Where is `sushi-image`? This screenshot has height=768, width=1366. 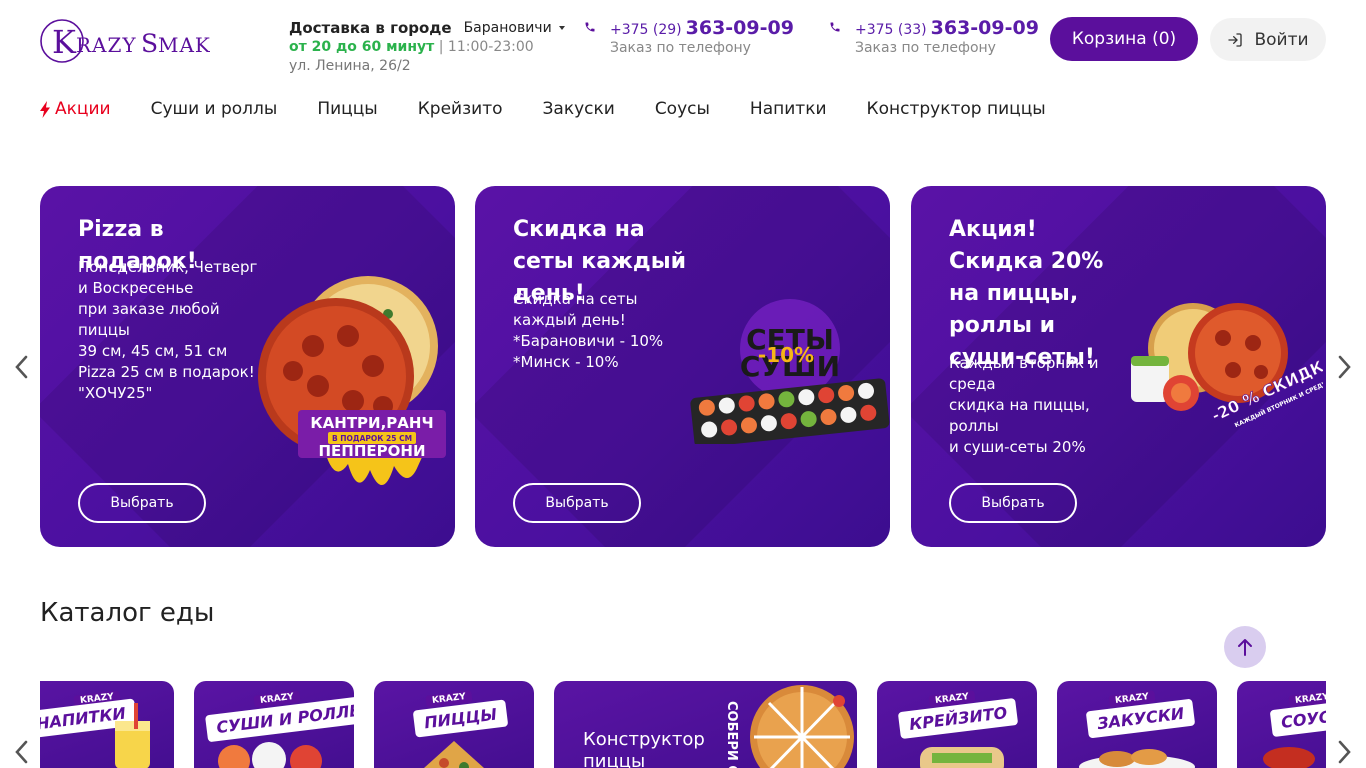 sushi-image is located at coordinates (270, 755).